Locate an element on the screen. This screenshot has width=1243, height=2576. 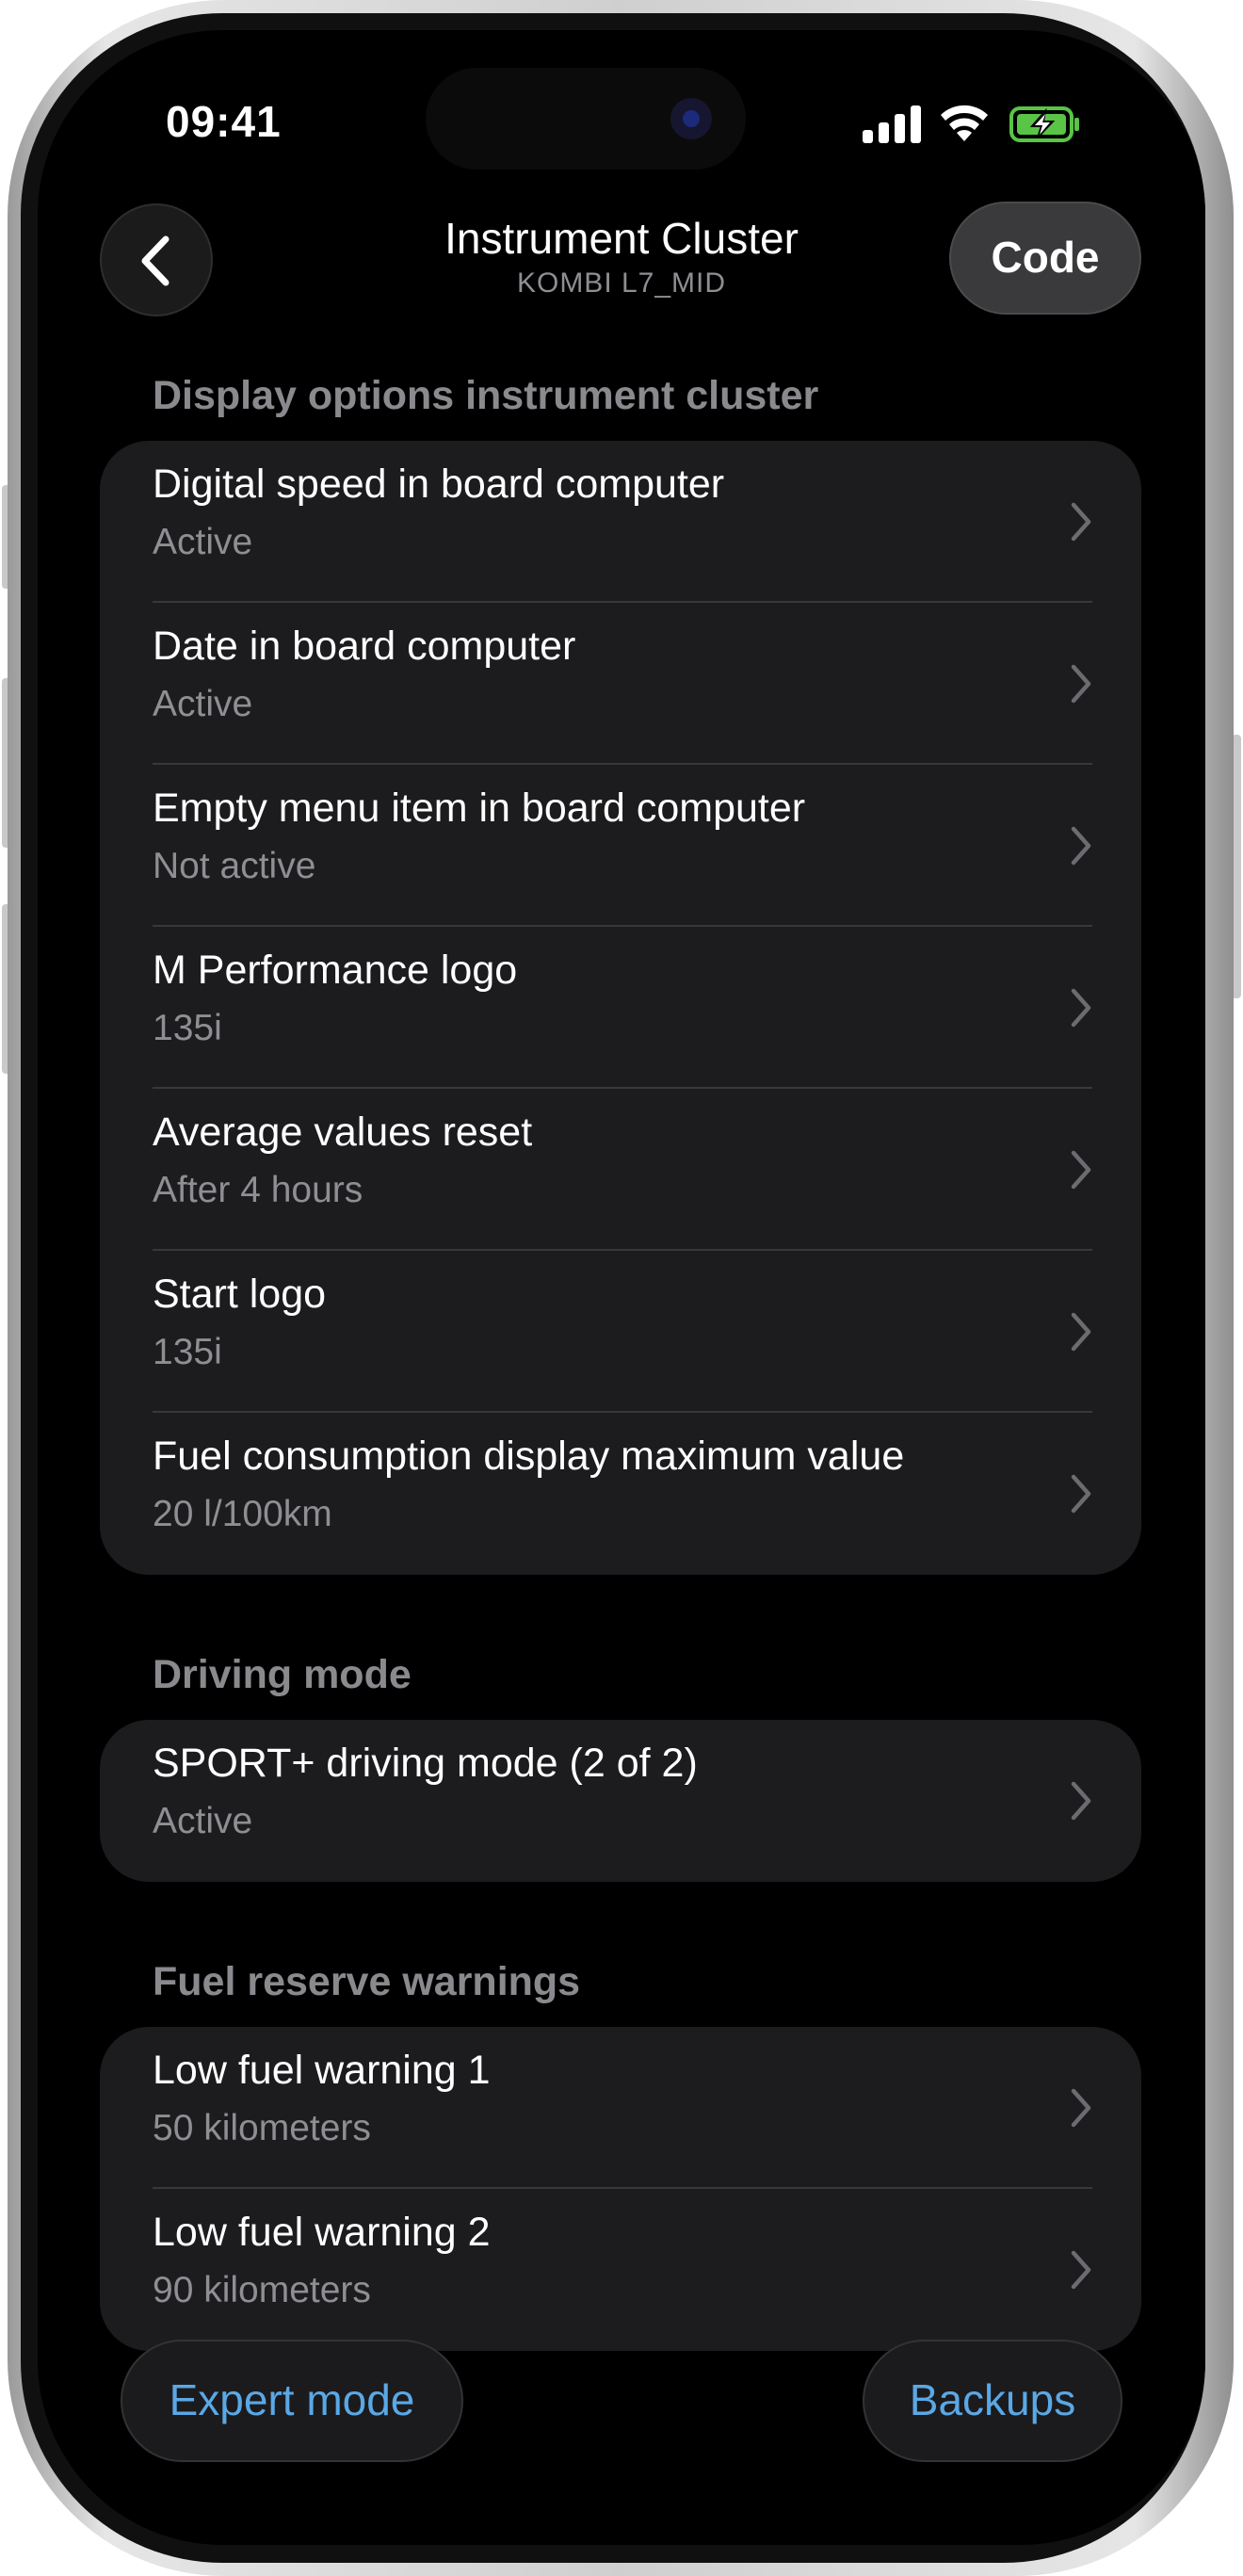
page-subtitle: KOMBI L7_MID is located at coordinates (622, 283).